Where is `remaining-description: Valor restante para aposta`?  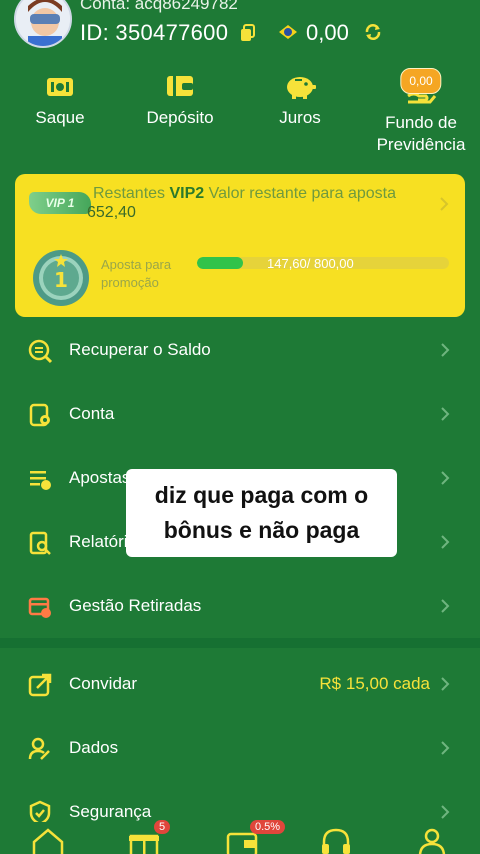 remaining-description: Valor restante para aposta is located at coordinates (302, 193).